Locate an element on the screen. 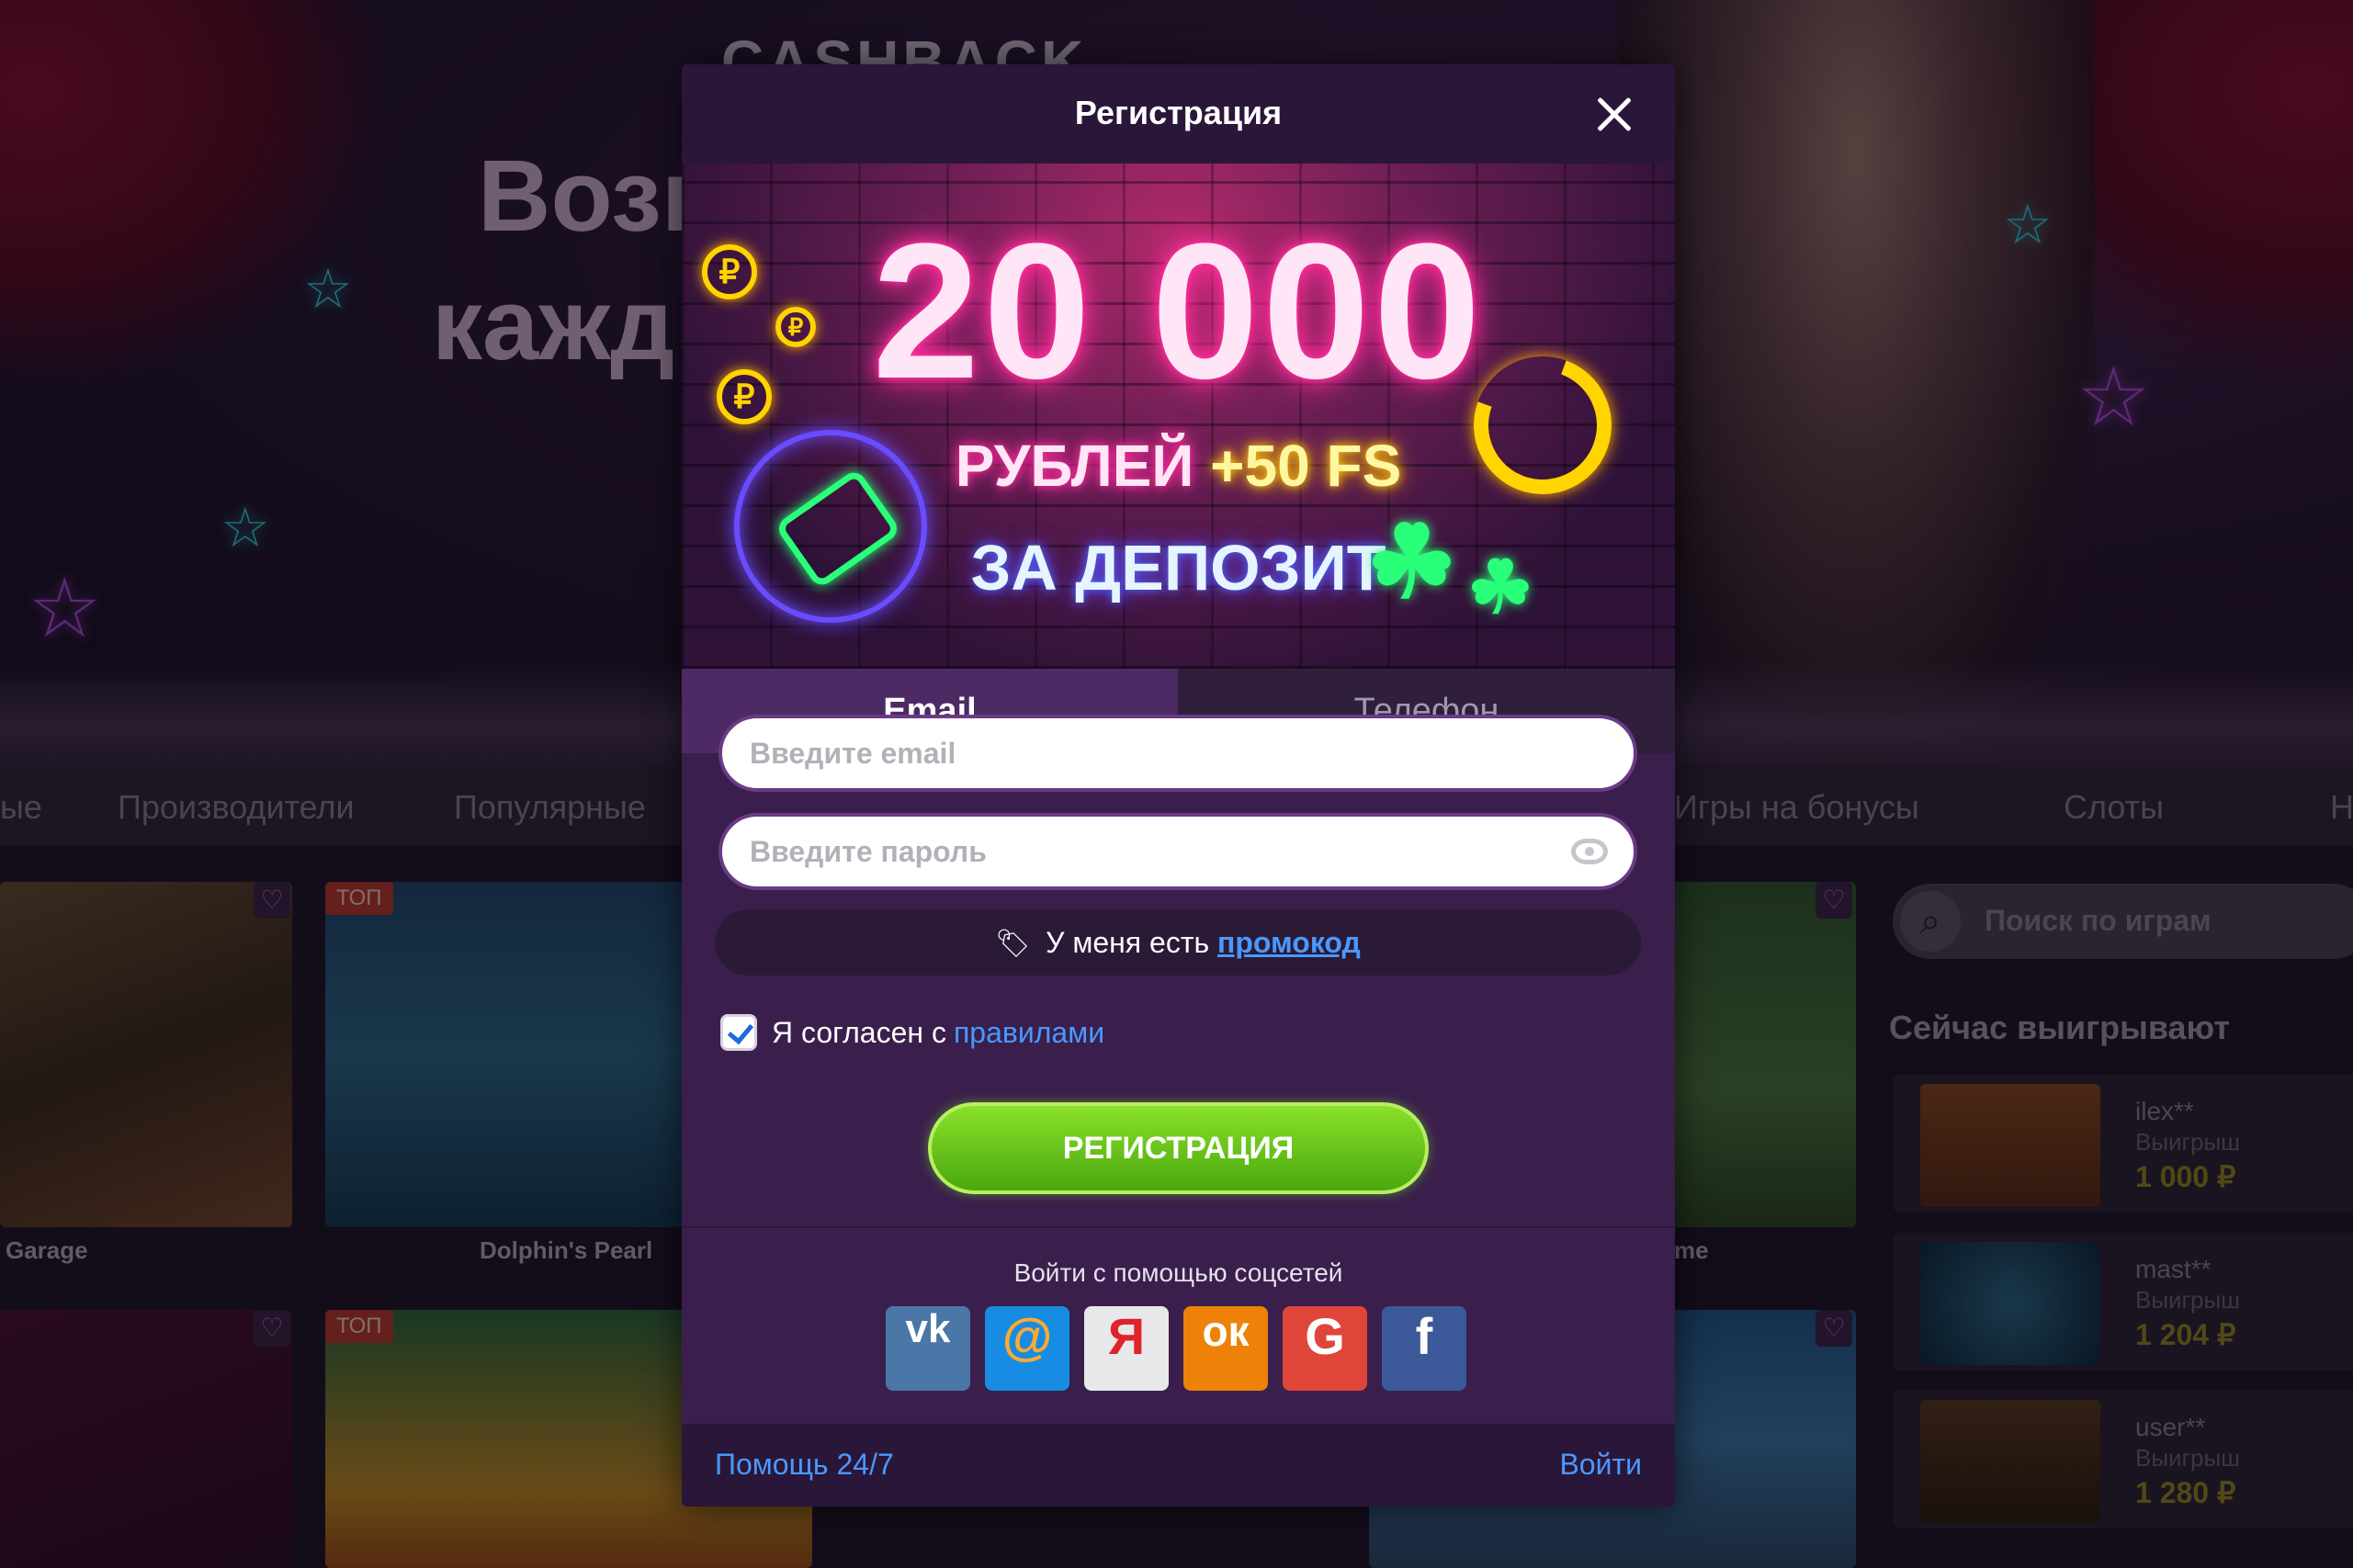  odnoklassniki-icon: ок is located at coordinates (1225, 1349).